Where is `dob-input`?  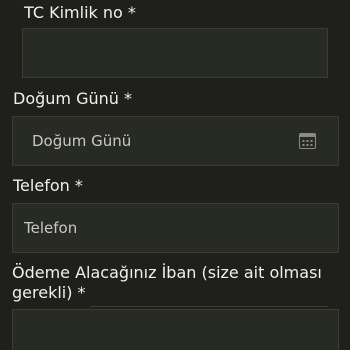
dob-input is located at coordinates (175, 141).